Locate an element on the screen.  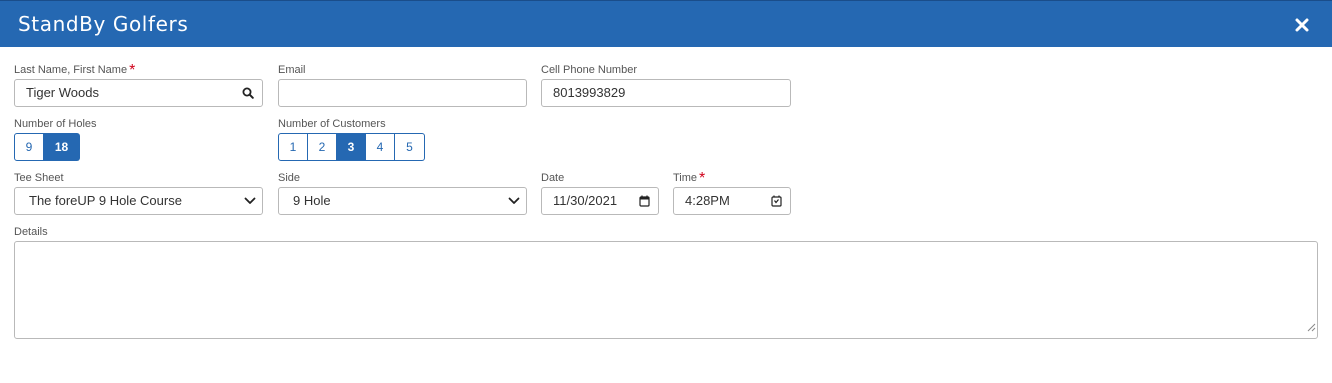
name-label-text: Last Name, First Name is located at coordinates (71, 70).